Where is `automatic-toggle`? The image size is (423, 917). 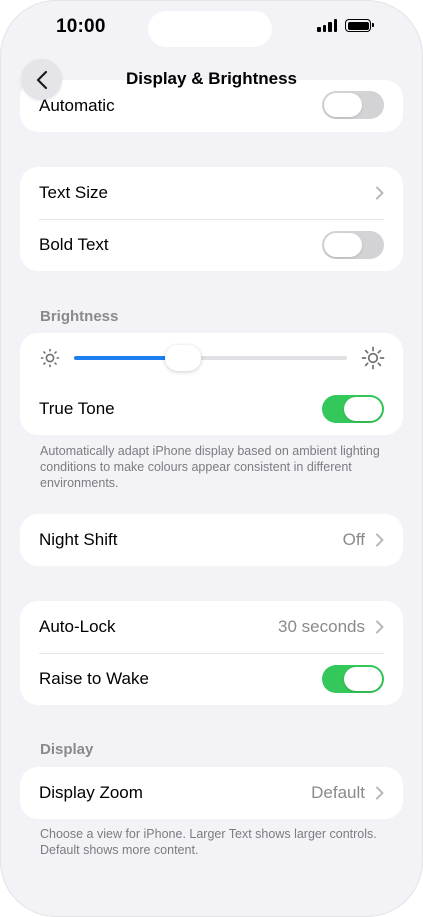
automatic-toggle is located at coordinates (353, 105).